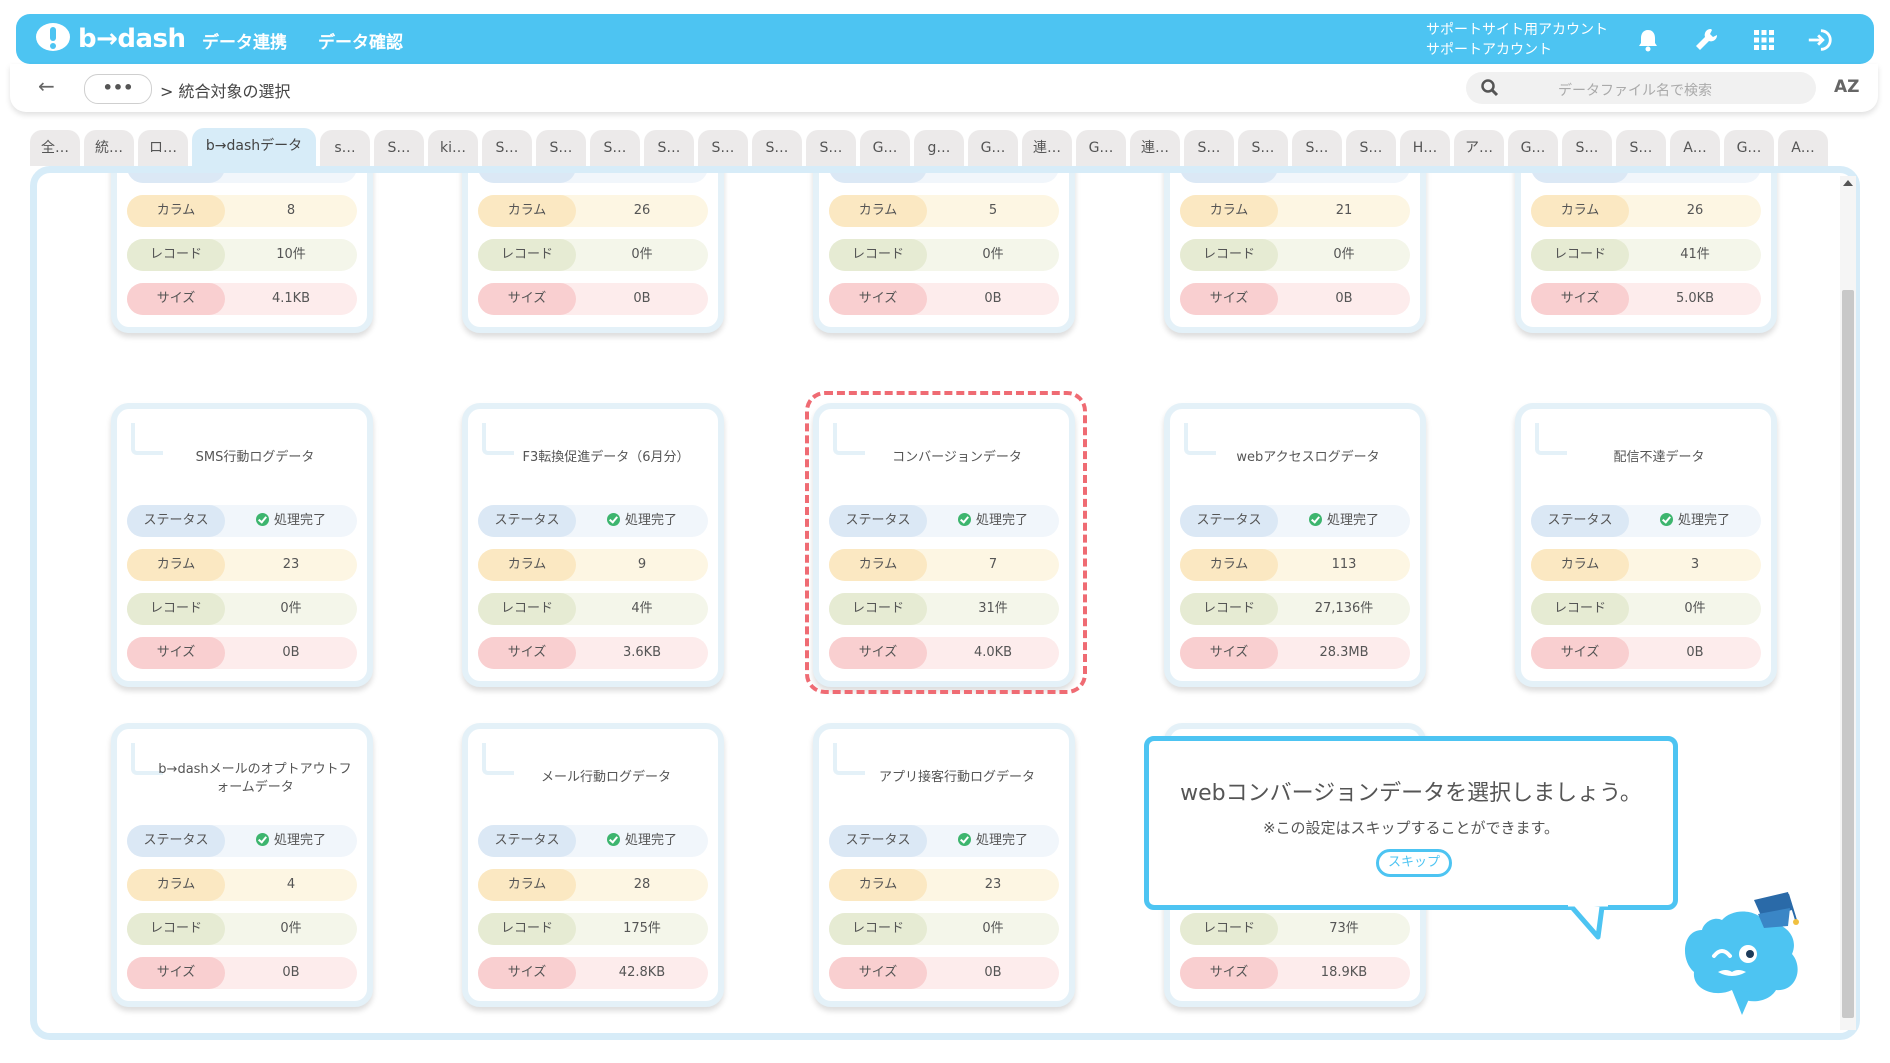 The width and height of the screenshot is (1890, 1063). Describe the element at coordinates (1295, 609) in the screenshot. I see `record-row: レコード 27,136件` at that location.